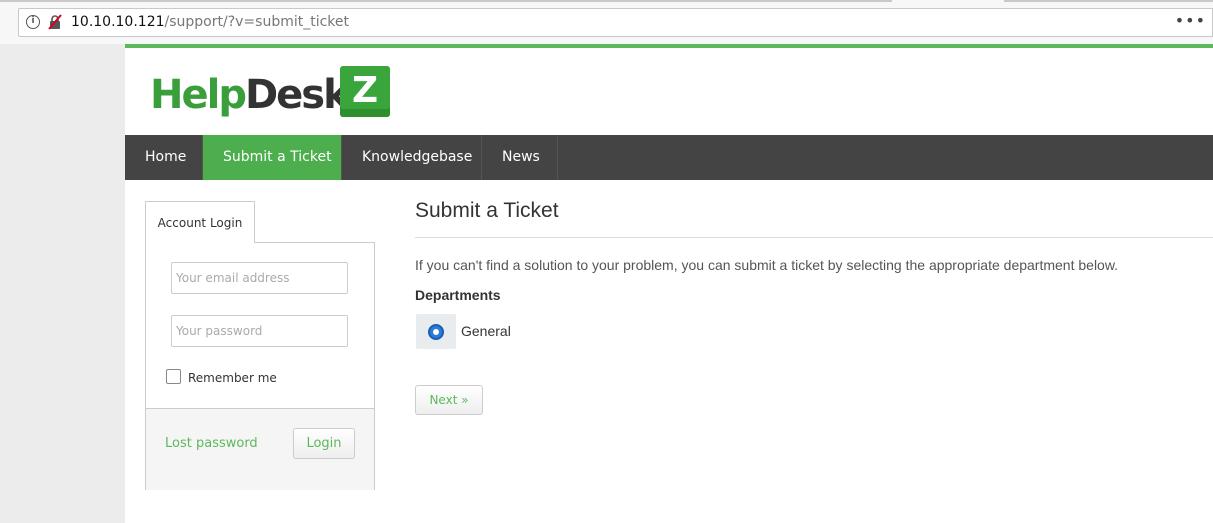  What do you see at coordinates (55, 22) in the screenshot?
I see `insecure-lock-icon` at bounding box center [55, 22].